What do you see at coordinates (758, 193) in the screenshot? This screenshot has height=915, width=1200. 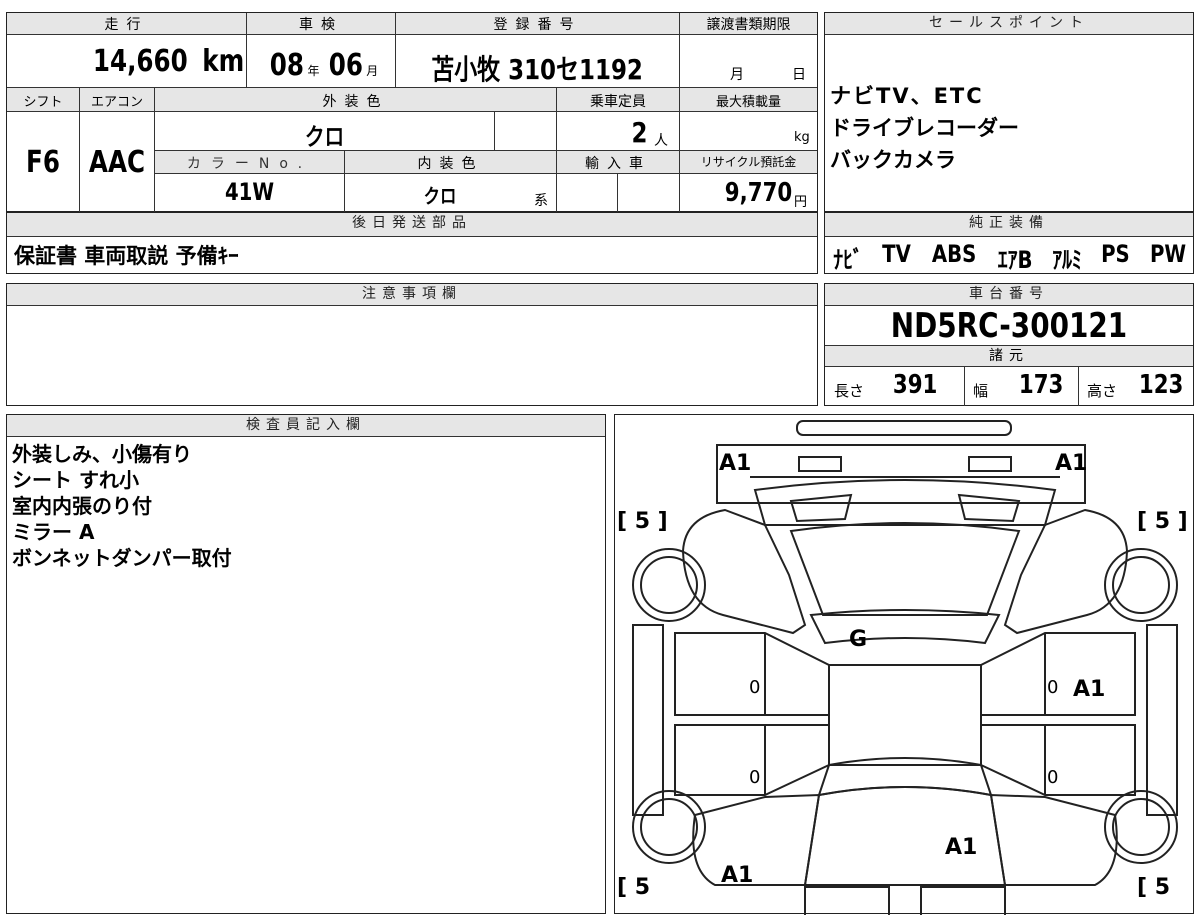 I see `recycle-deposit-value: 9,770` at bounding box center [758, 193].